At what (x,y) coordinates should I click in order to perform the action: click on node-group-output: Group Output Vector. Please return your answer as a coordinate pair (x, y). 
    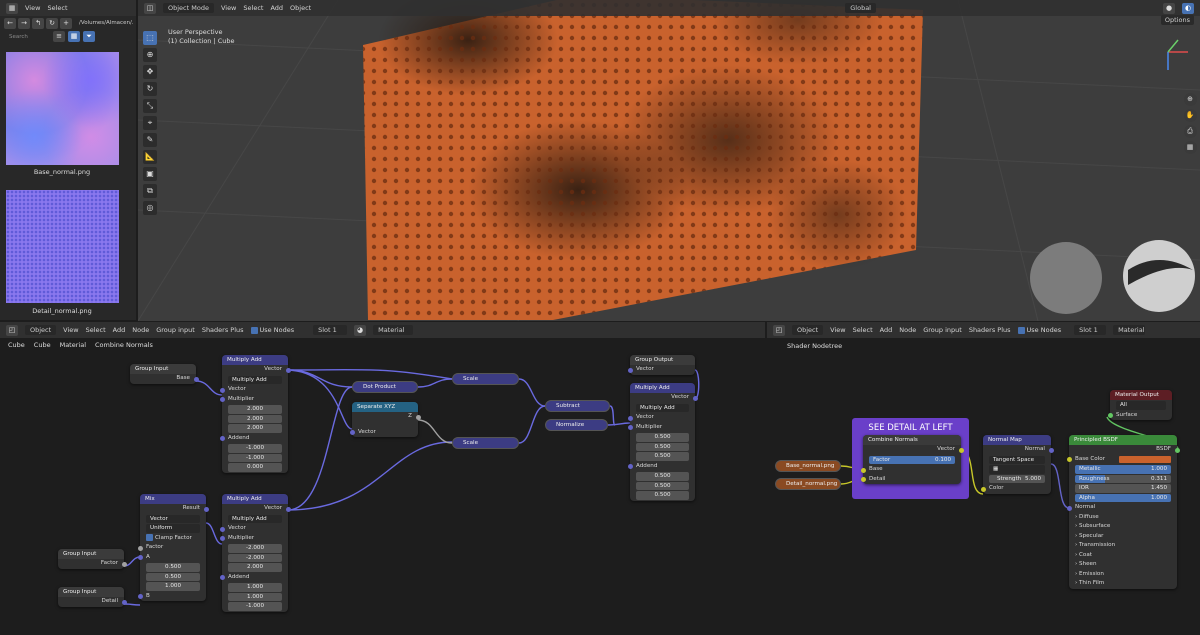
    Looking at the image, I should click on (661, 365).